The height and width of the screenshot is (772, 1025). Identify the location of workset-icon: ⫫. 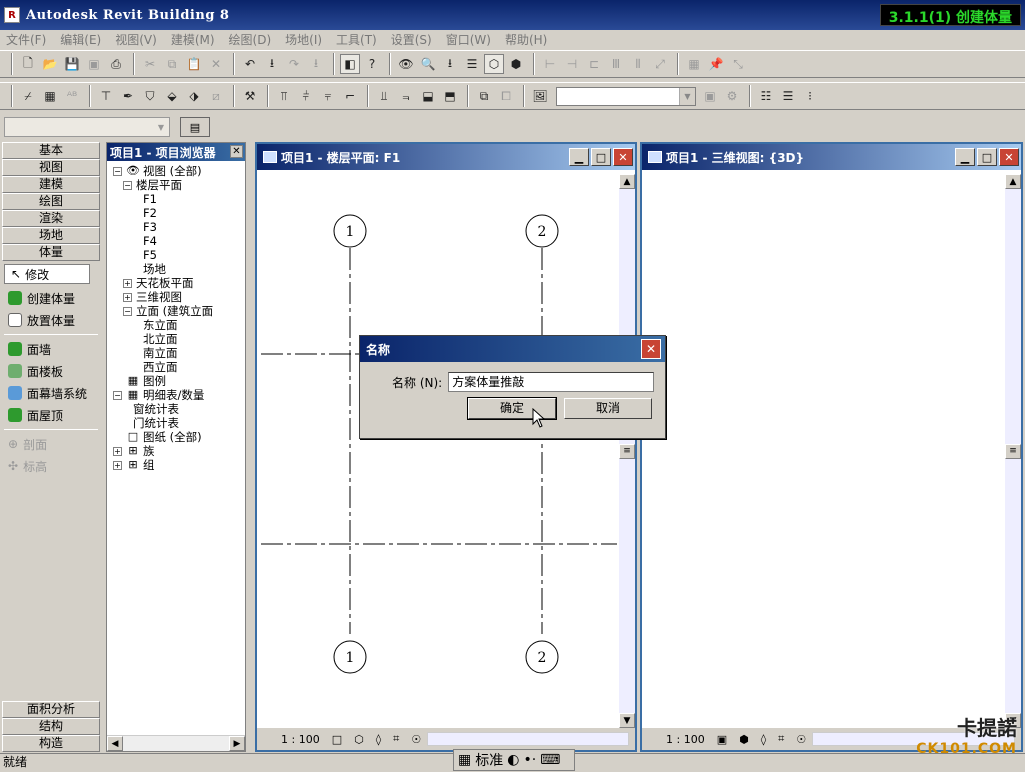
(384, 96).